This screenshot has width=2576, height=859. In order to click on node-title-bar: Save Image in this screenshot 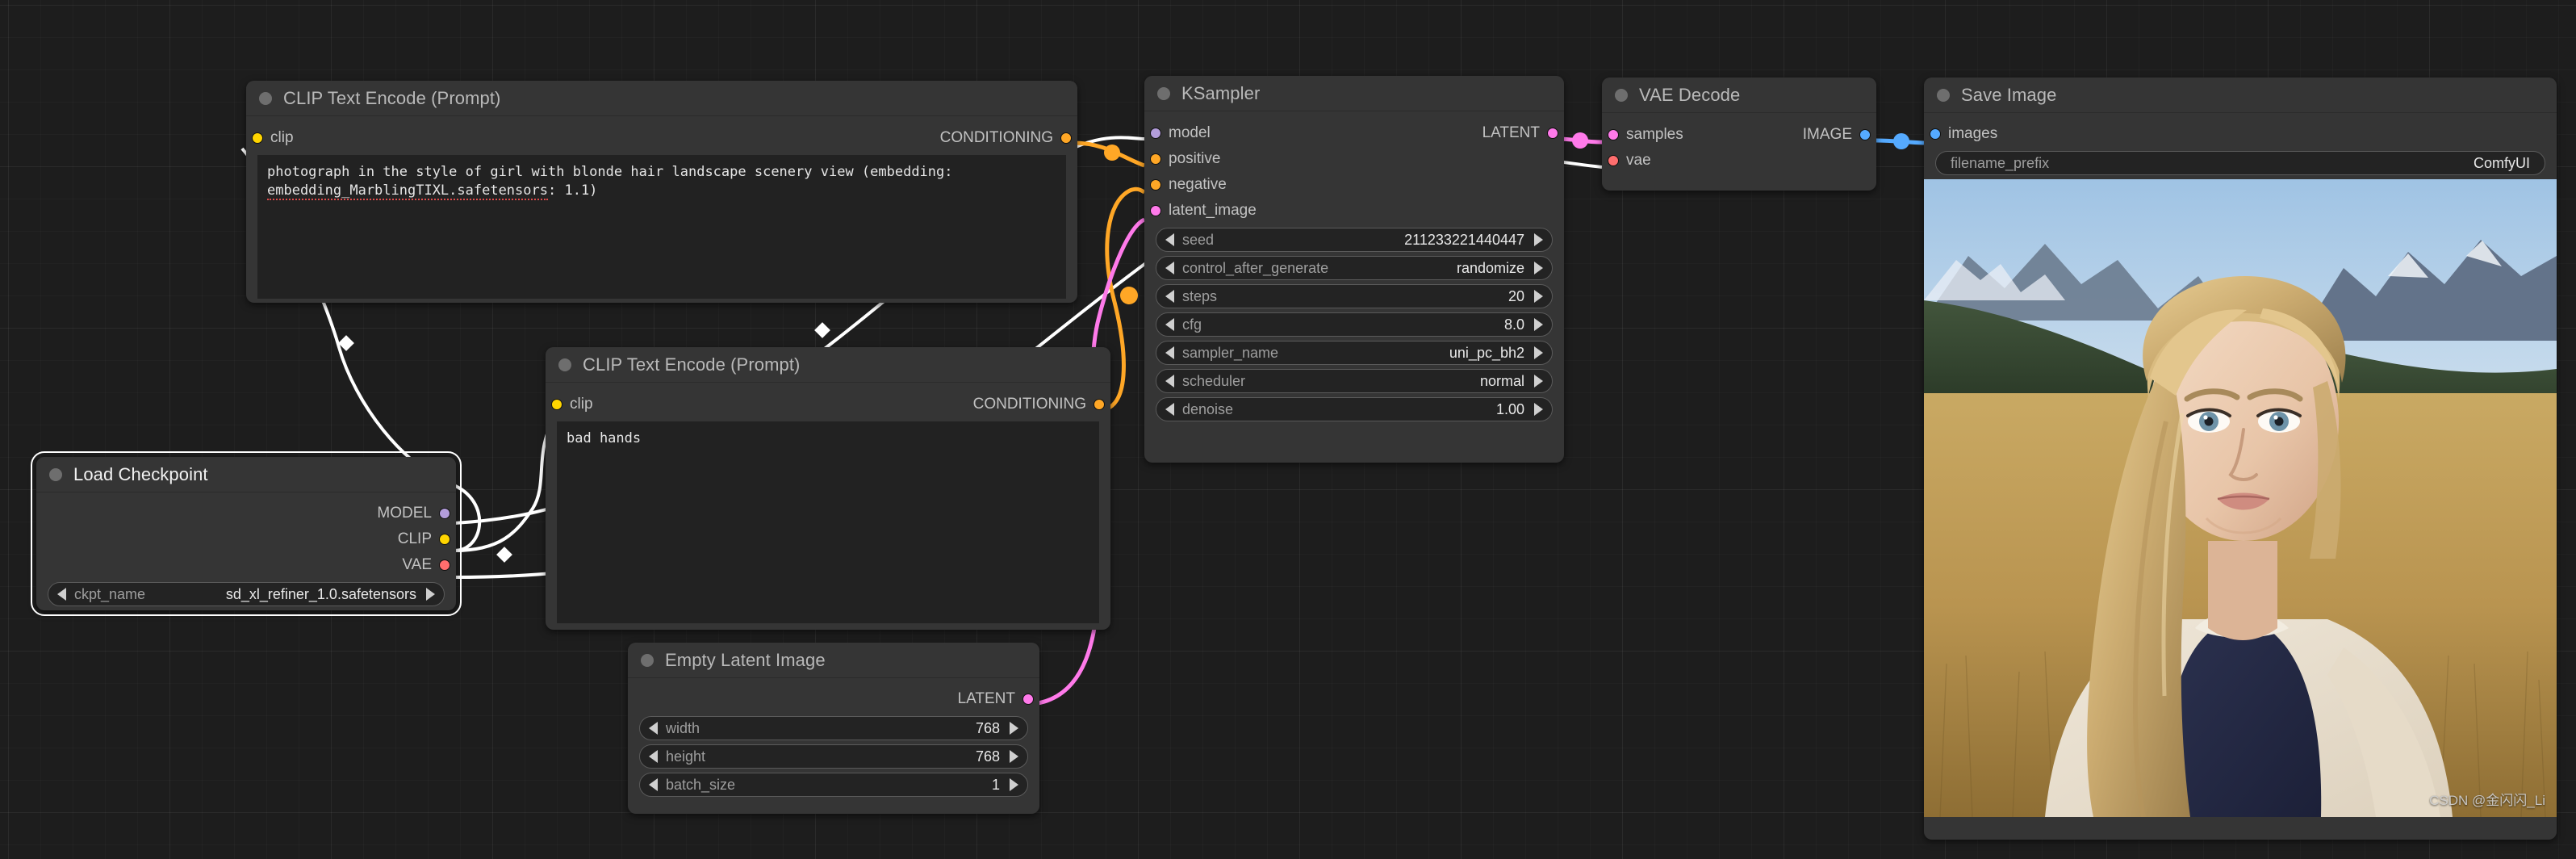, I will do `click(2240, 95)`.